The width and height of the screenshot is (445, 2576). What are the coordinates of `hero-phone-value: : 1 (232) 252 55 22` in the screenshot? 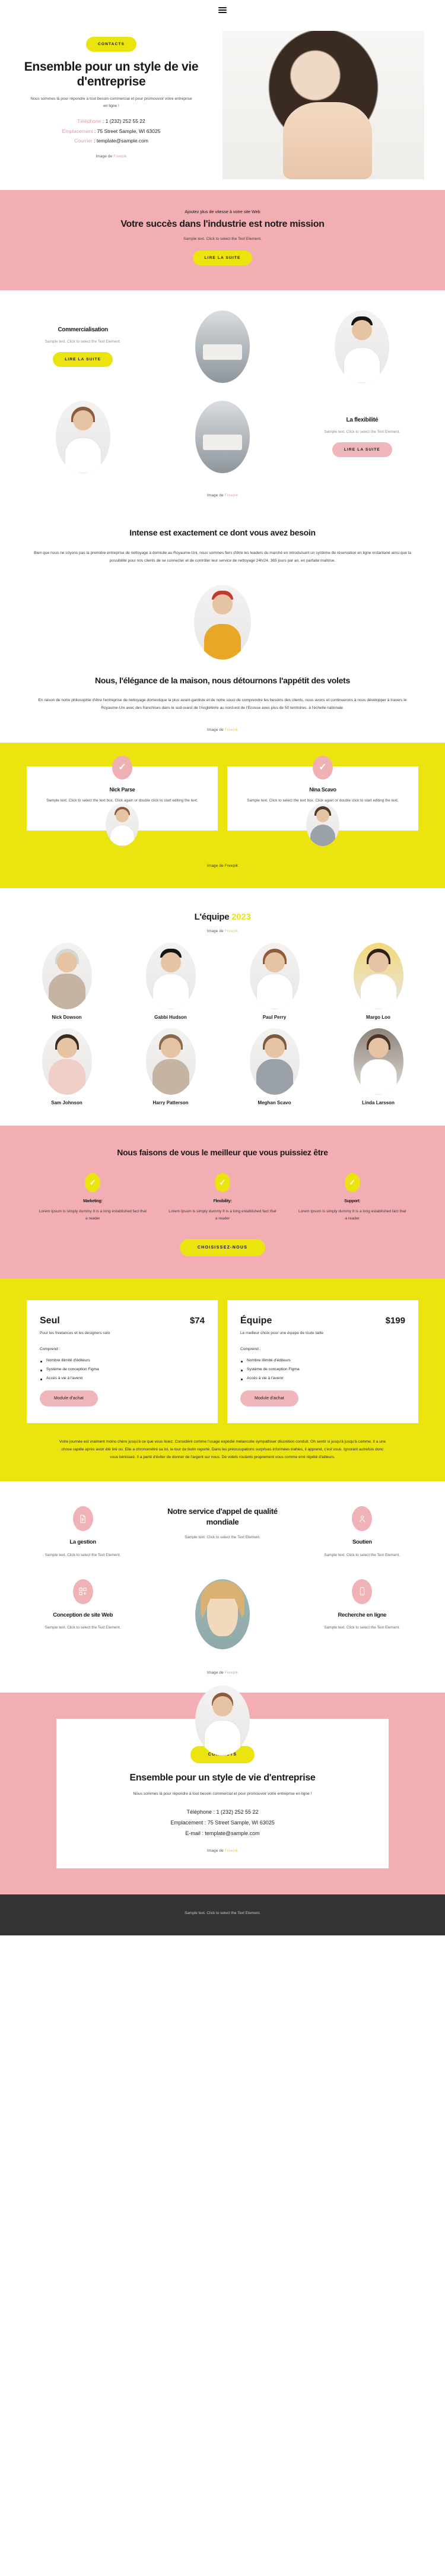 It's located at (123, 122).